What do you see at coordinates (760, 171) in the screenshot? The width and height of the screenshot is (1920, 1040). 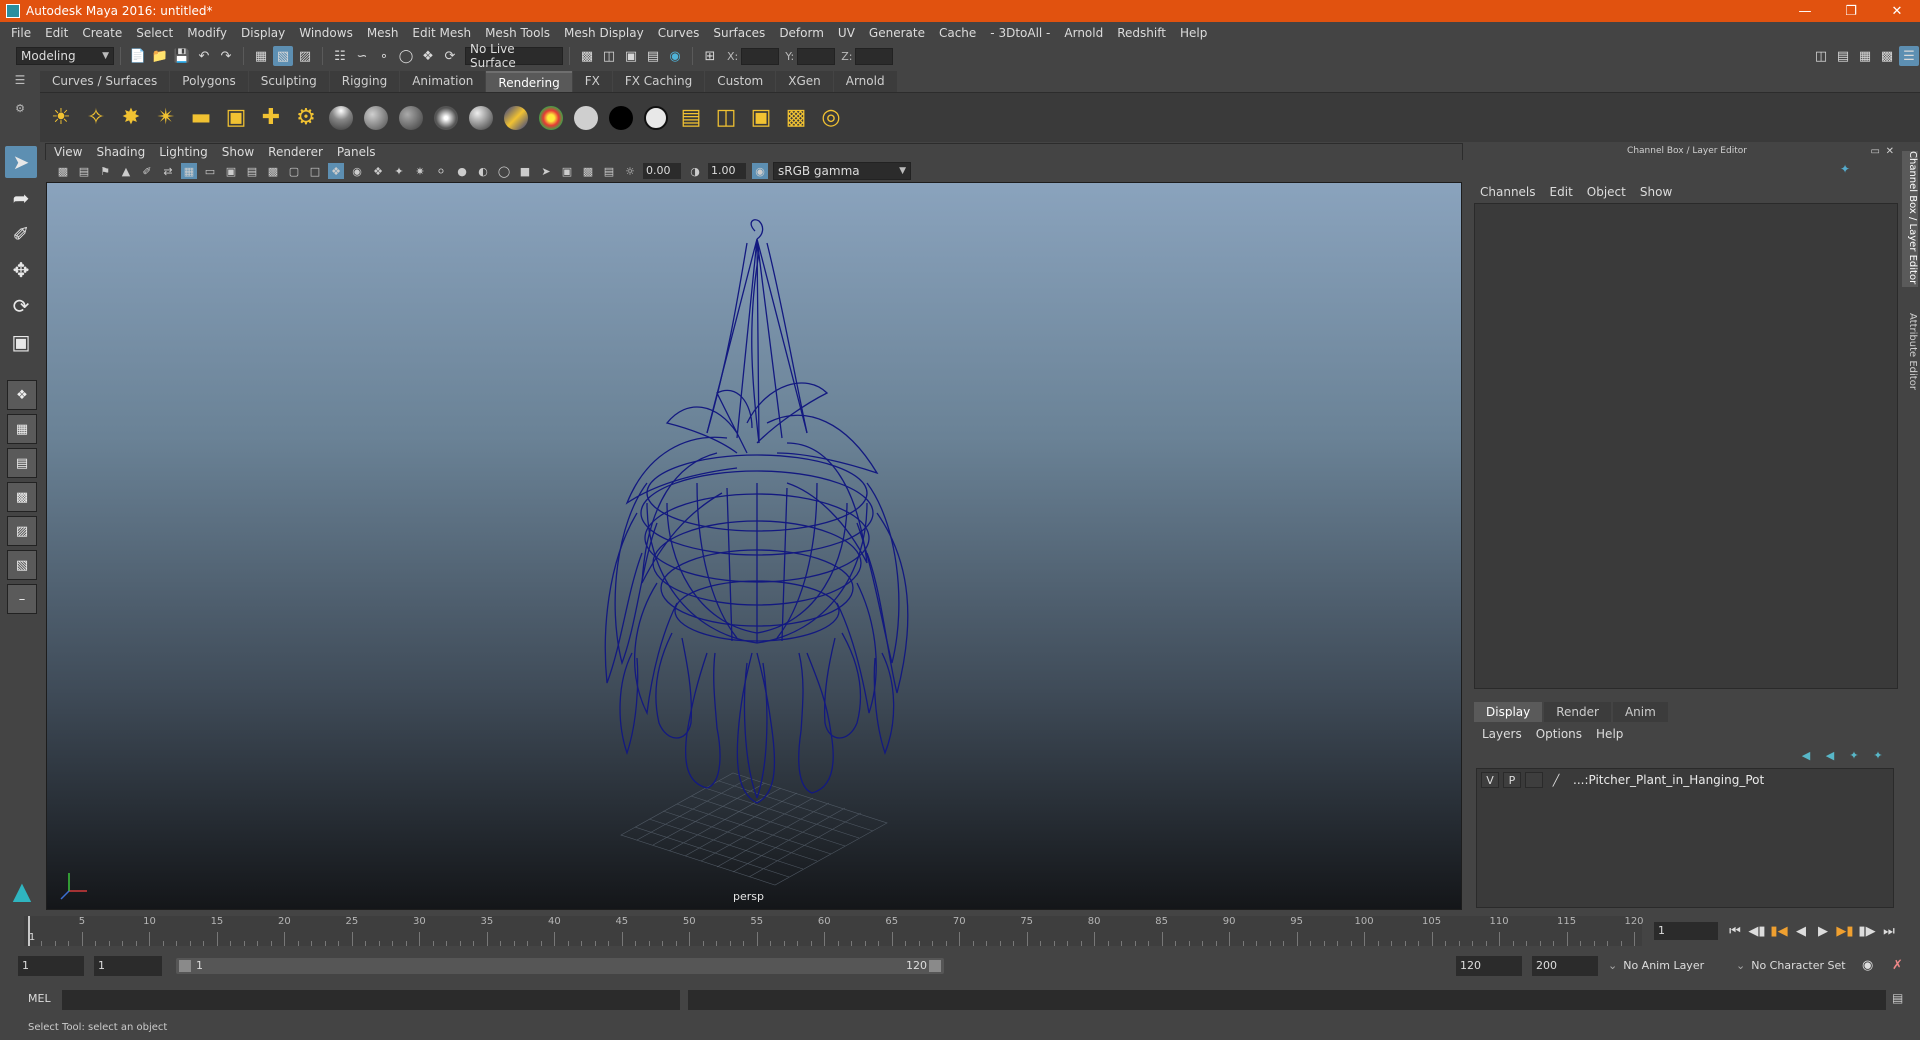 I see `color-management-icon: ◉` at bounding box center [760, 171].